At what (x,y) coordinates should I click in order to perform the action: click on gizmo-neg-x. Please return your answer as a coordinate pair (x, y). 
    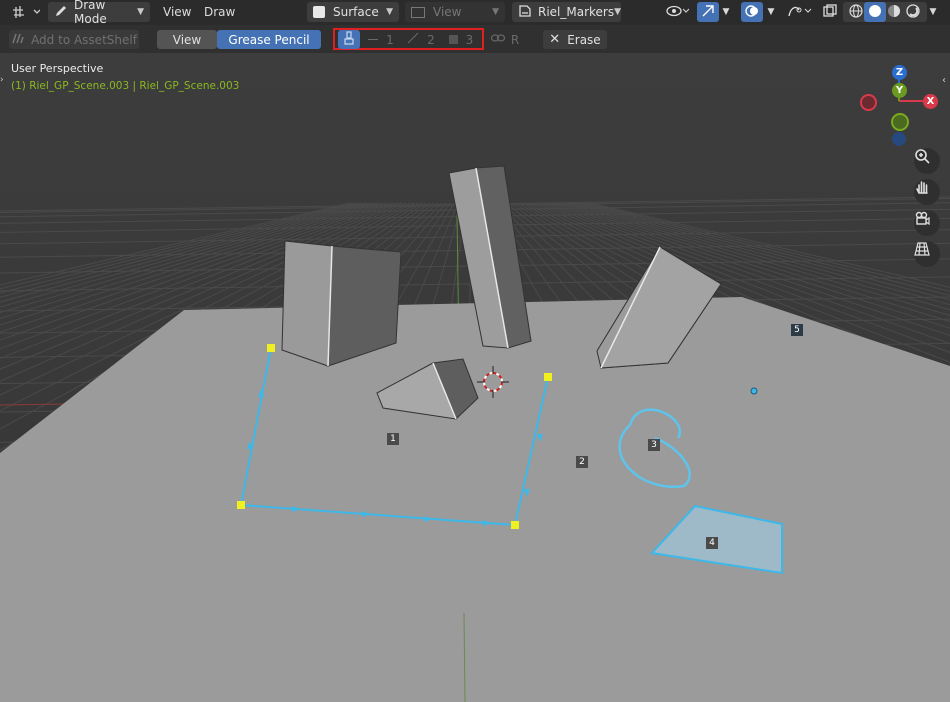
    Looking at the image, I should click on (868, 102).